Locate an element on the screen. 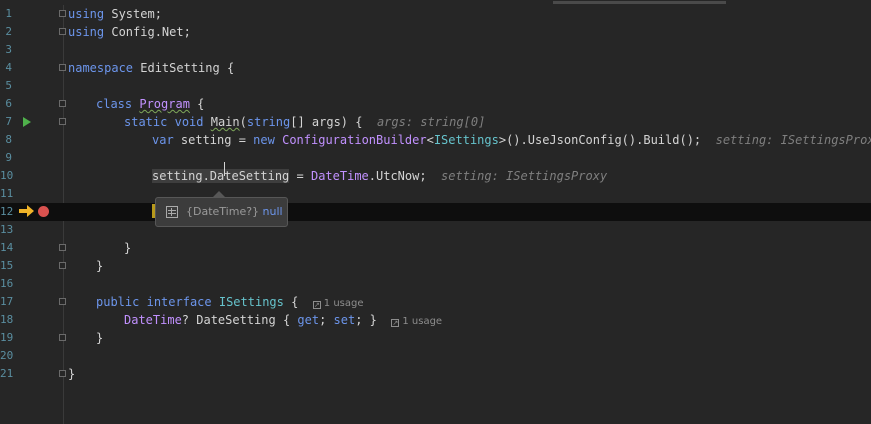 This screenshot has width=871, height=424. line-number: 21 is located at coordinates (7, 373).